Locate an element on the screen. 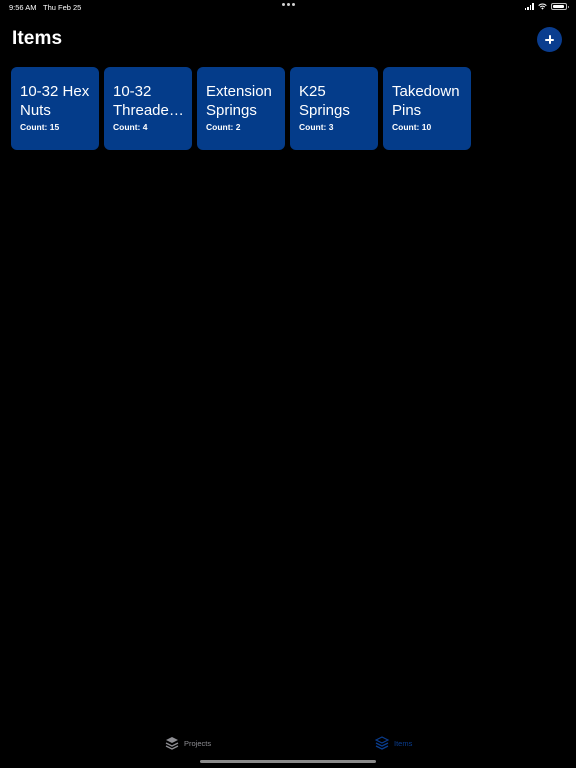  tab-items: Items is located at coordinates (393, 743).